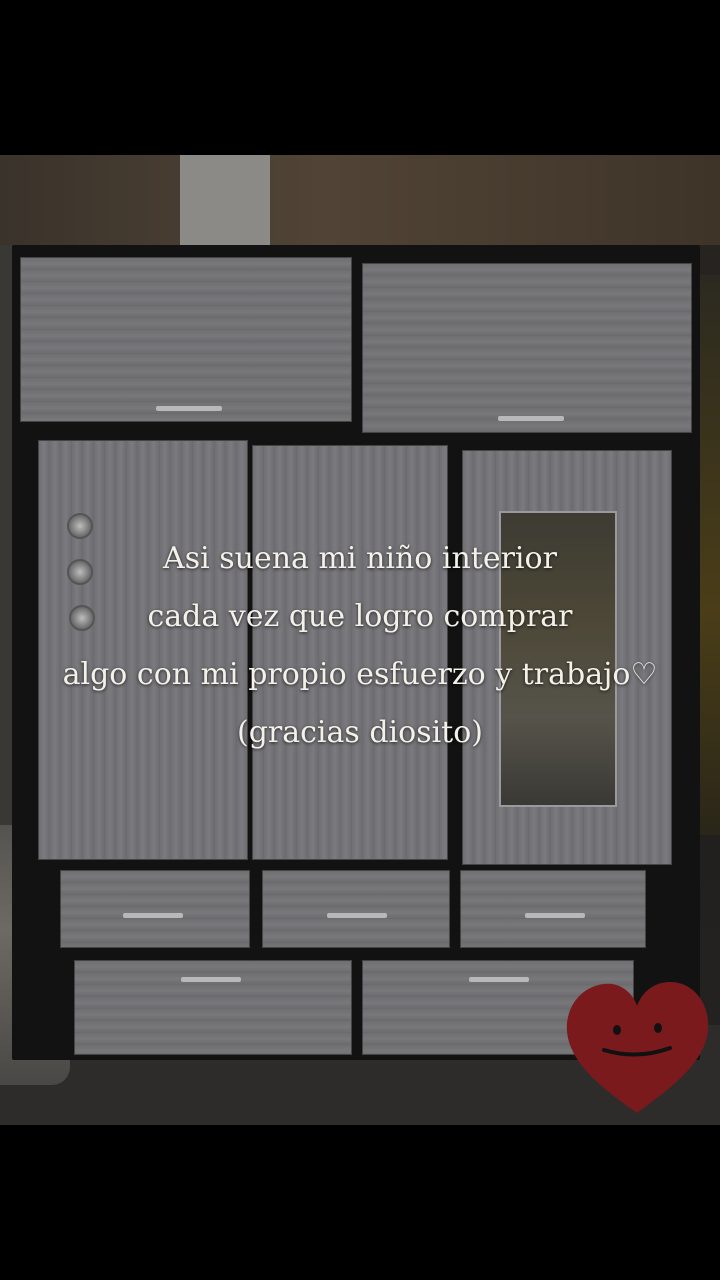  I want to click on top-left-door, so click(186, 339).